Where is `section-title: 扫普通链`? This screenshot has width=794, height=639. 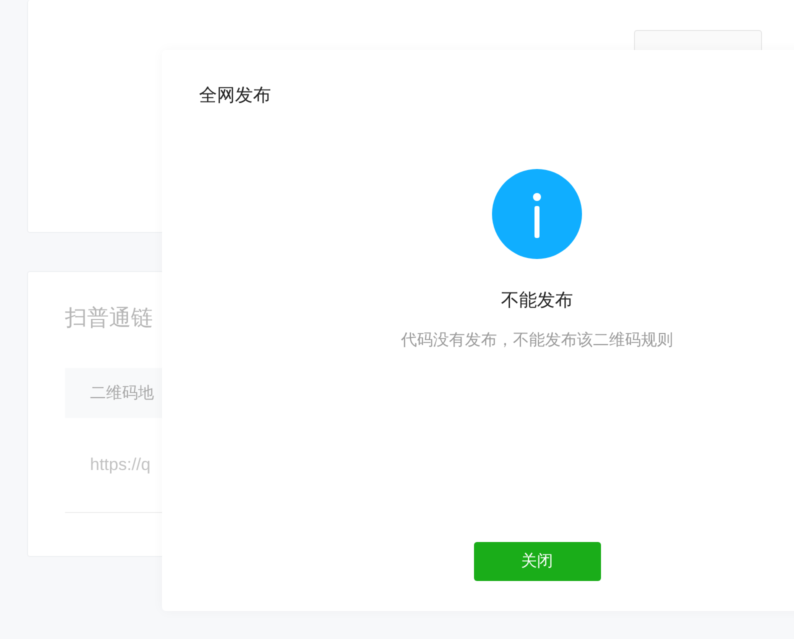 section-title: 扫普通链 is located at coordinates (109, 318).